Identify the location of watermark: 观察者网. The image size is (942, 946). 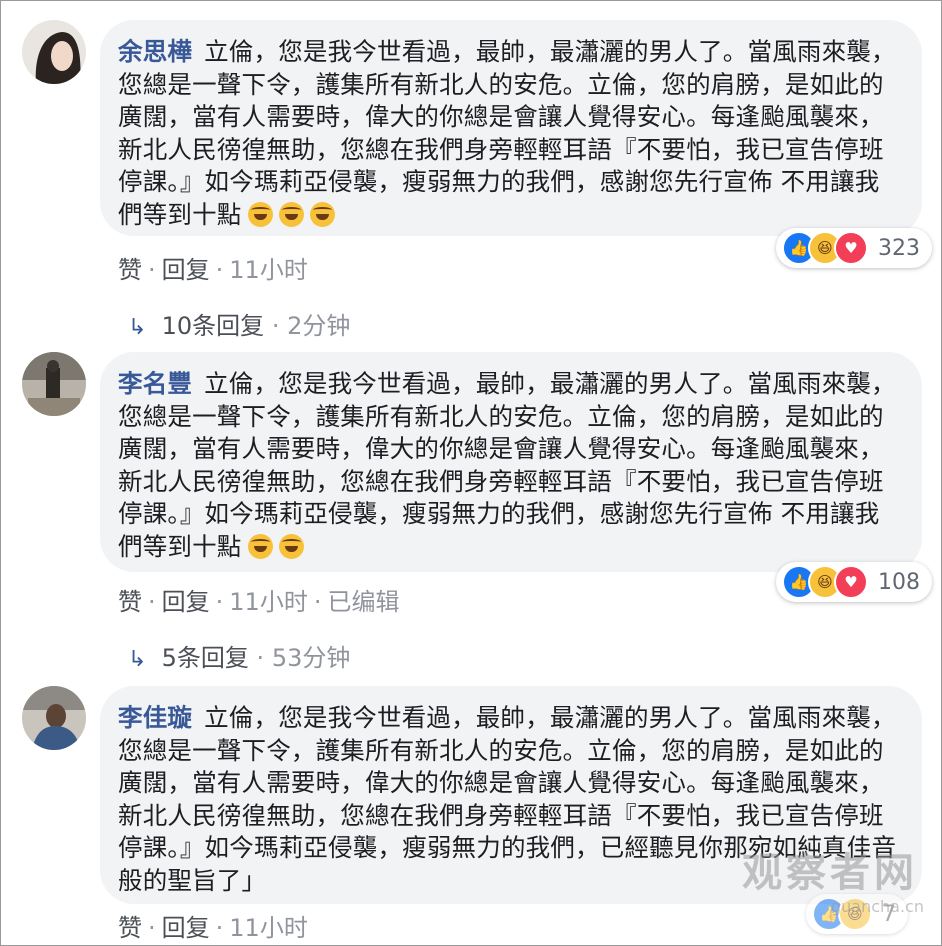
(830, 873).